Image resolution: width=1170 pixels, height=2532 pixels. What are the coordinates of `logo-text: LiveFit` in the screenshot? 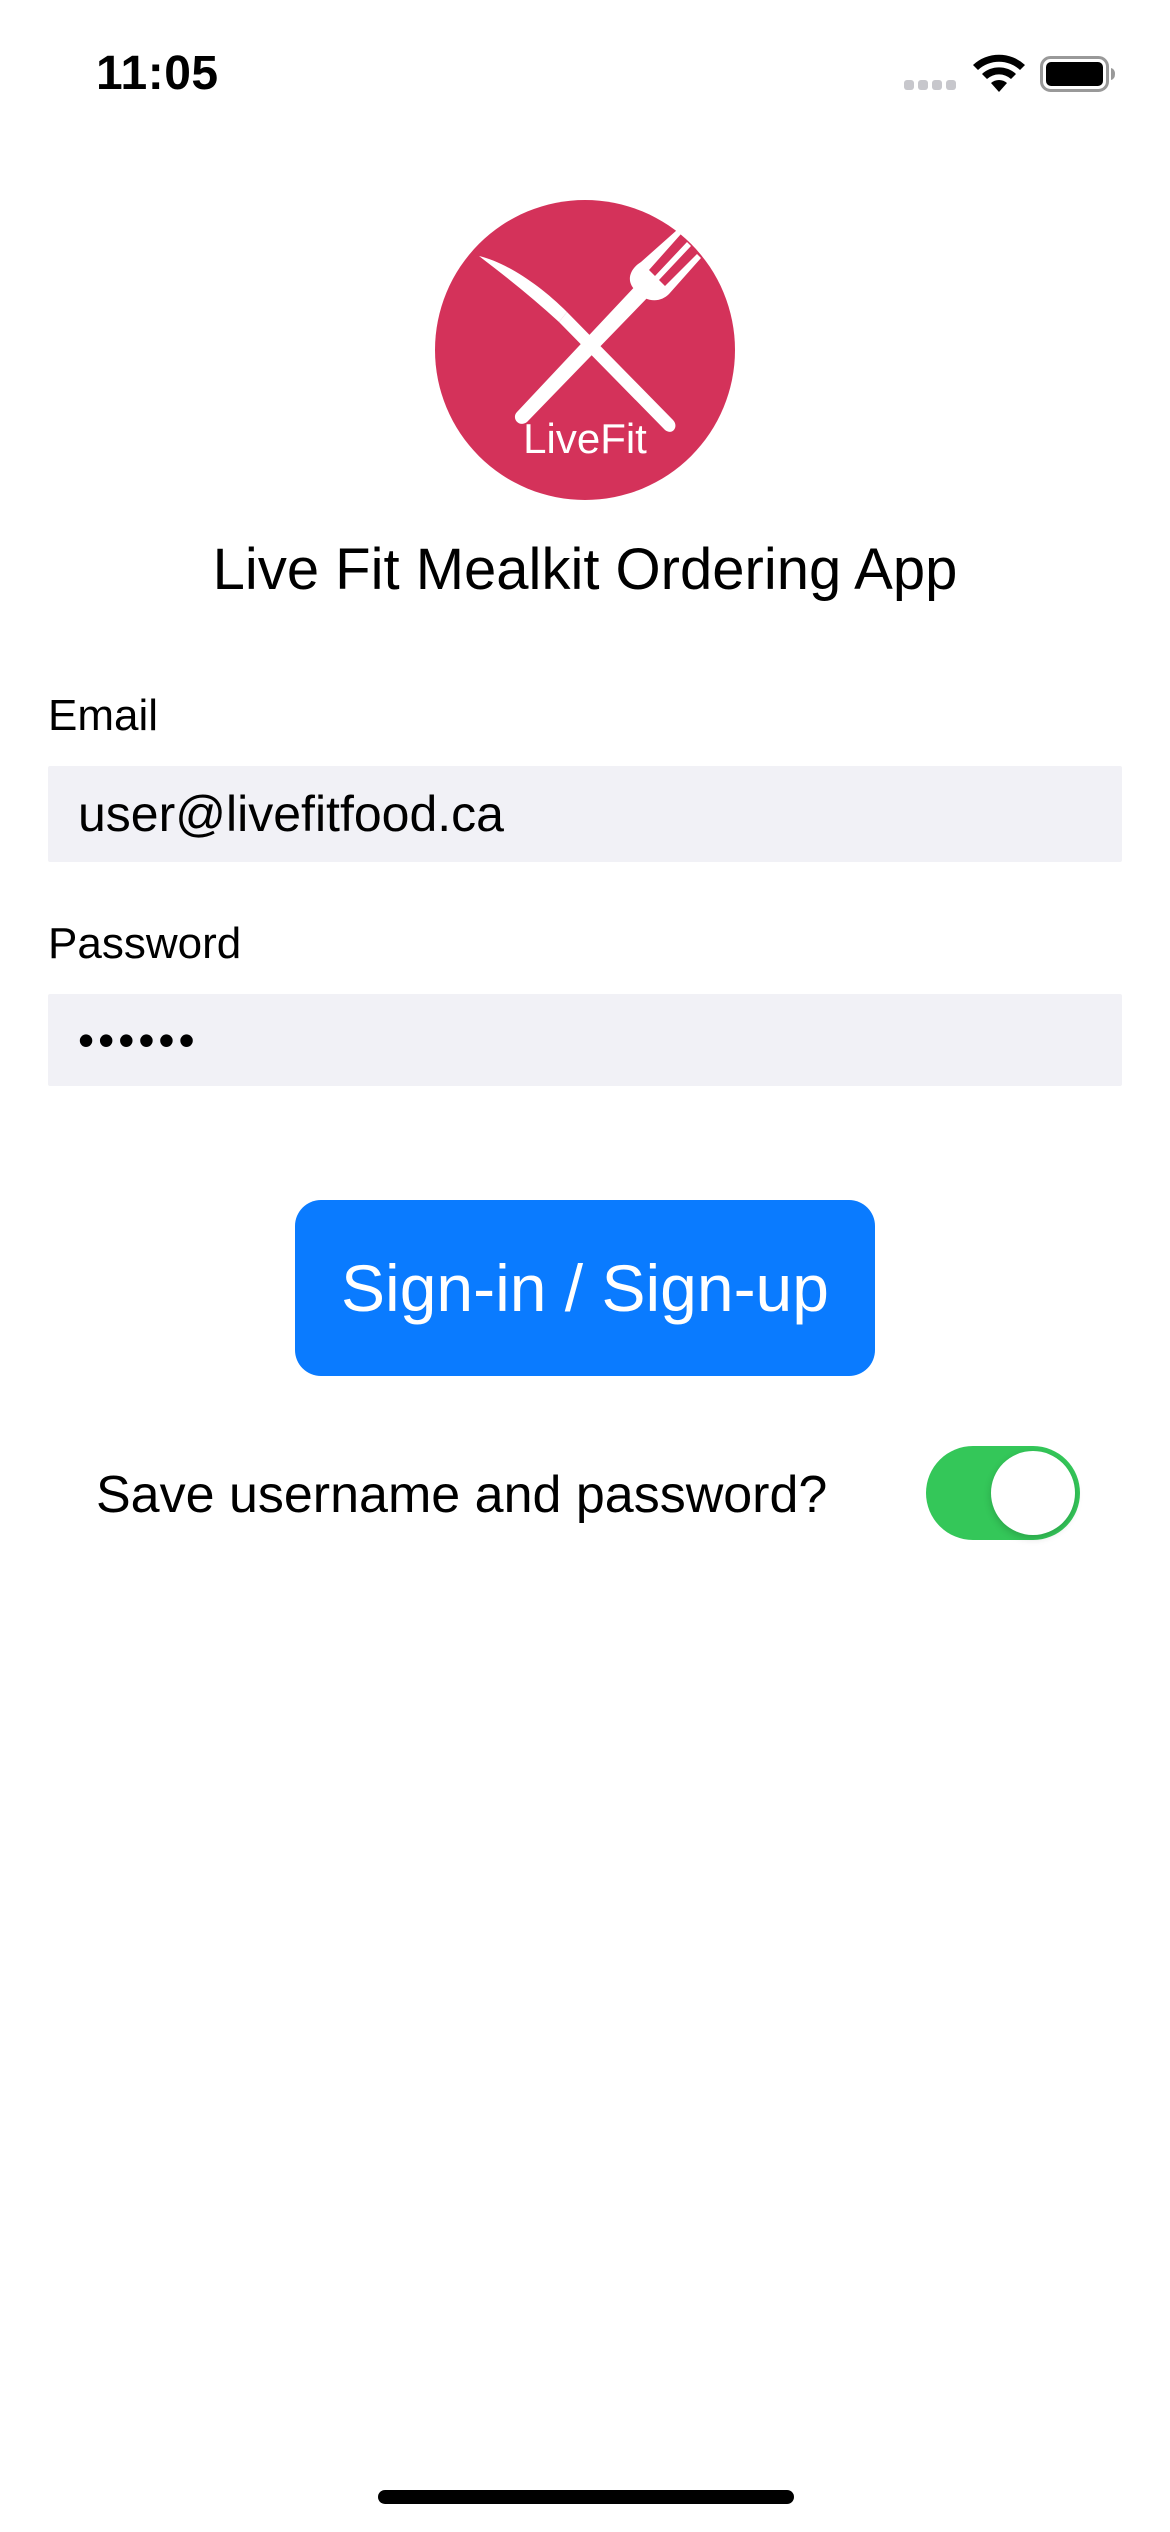 It's located at (585, 438).